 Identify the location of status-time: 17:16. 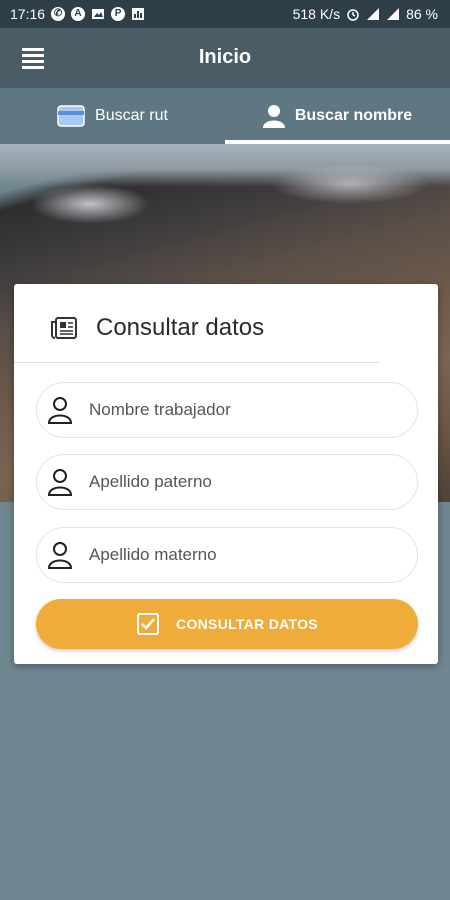
(28, 14).